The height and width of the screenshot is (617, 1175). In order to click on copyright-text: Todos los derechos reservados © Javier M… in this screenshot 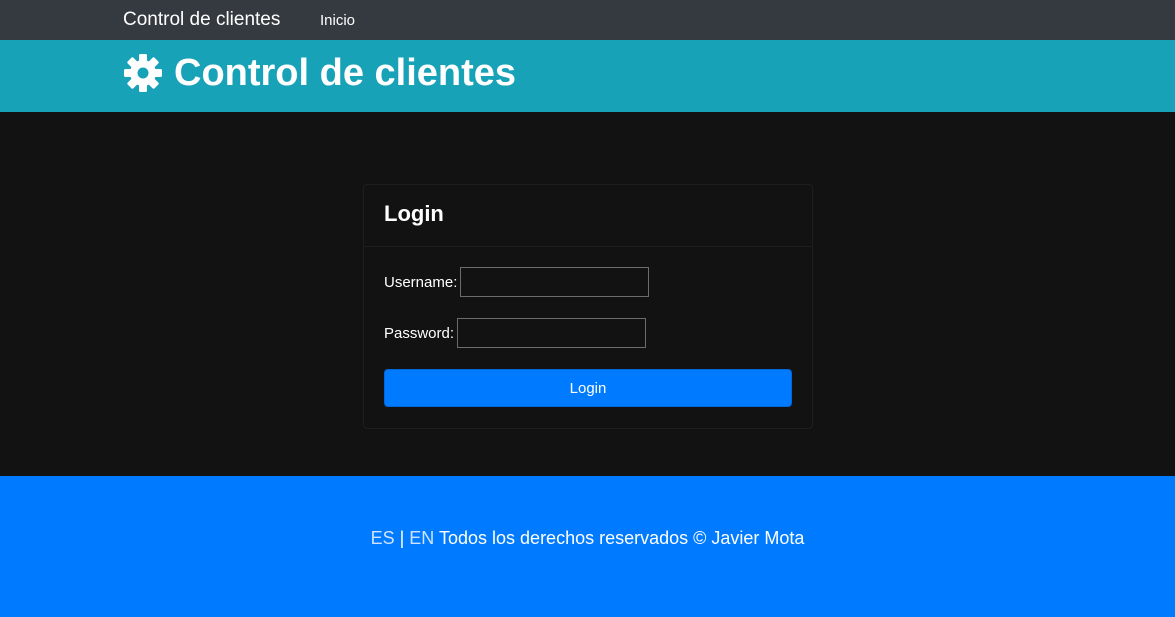, I will do `click(622, 538)`.